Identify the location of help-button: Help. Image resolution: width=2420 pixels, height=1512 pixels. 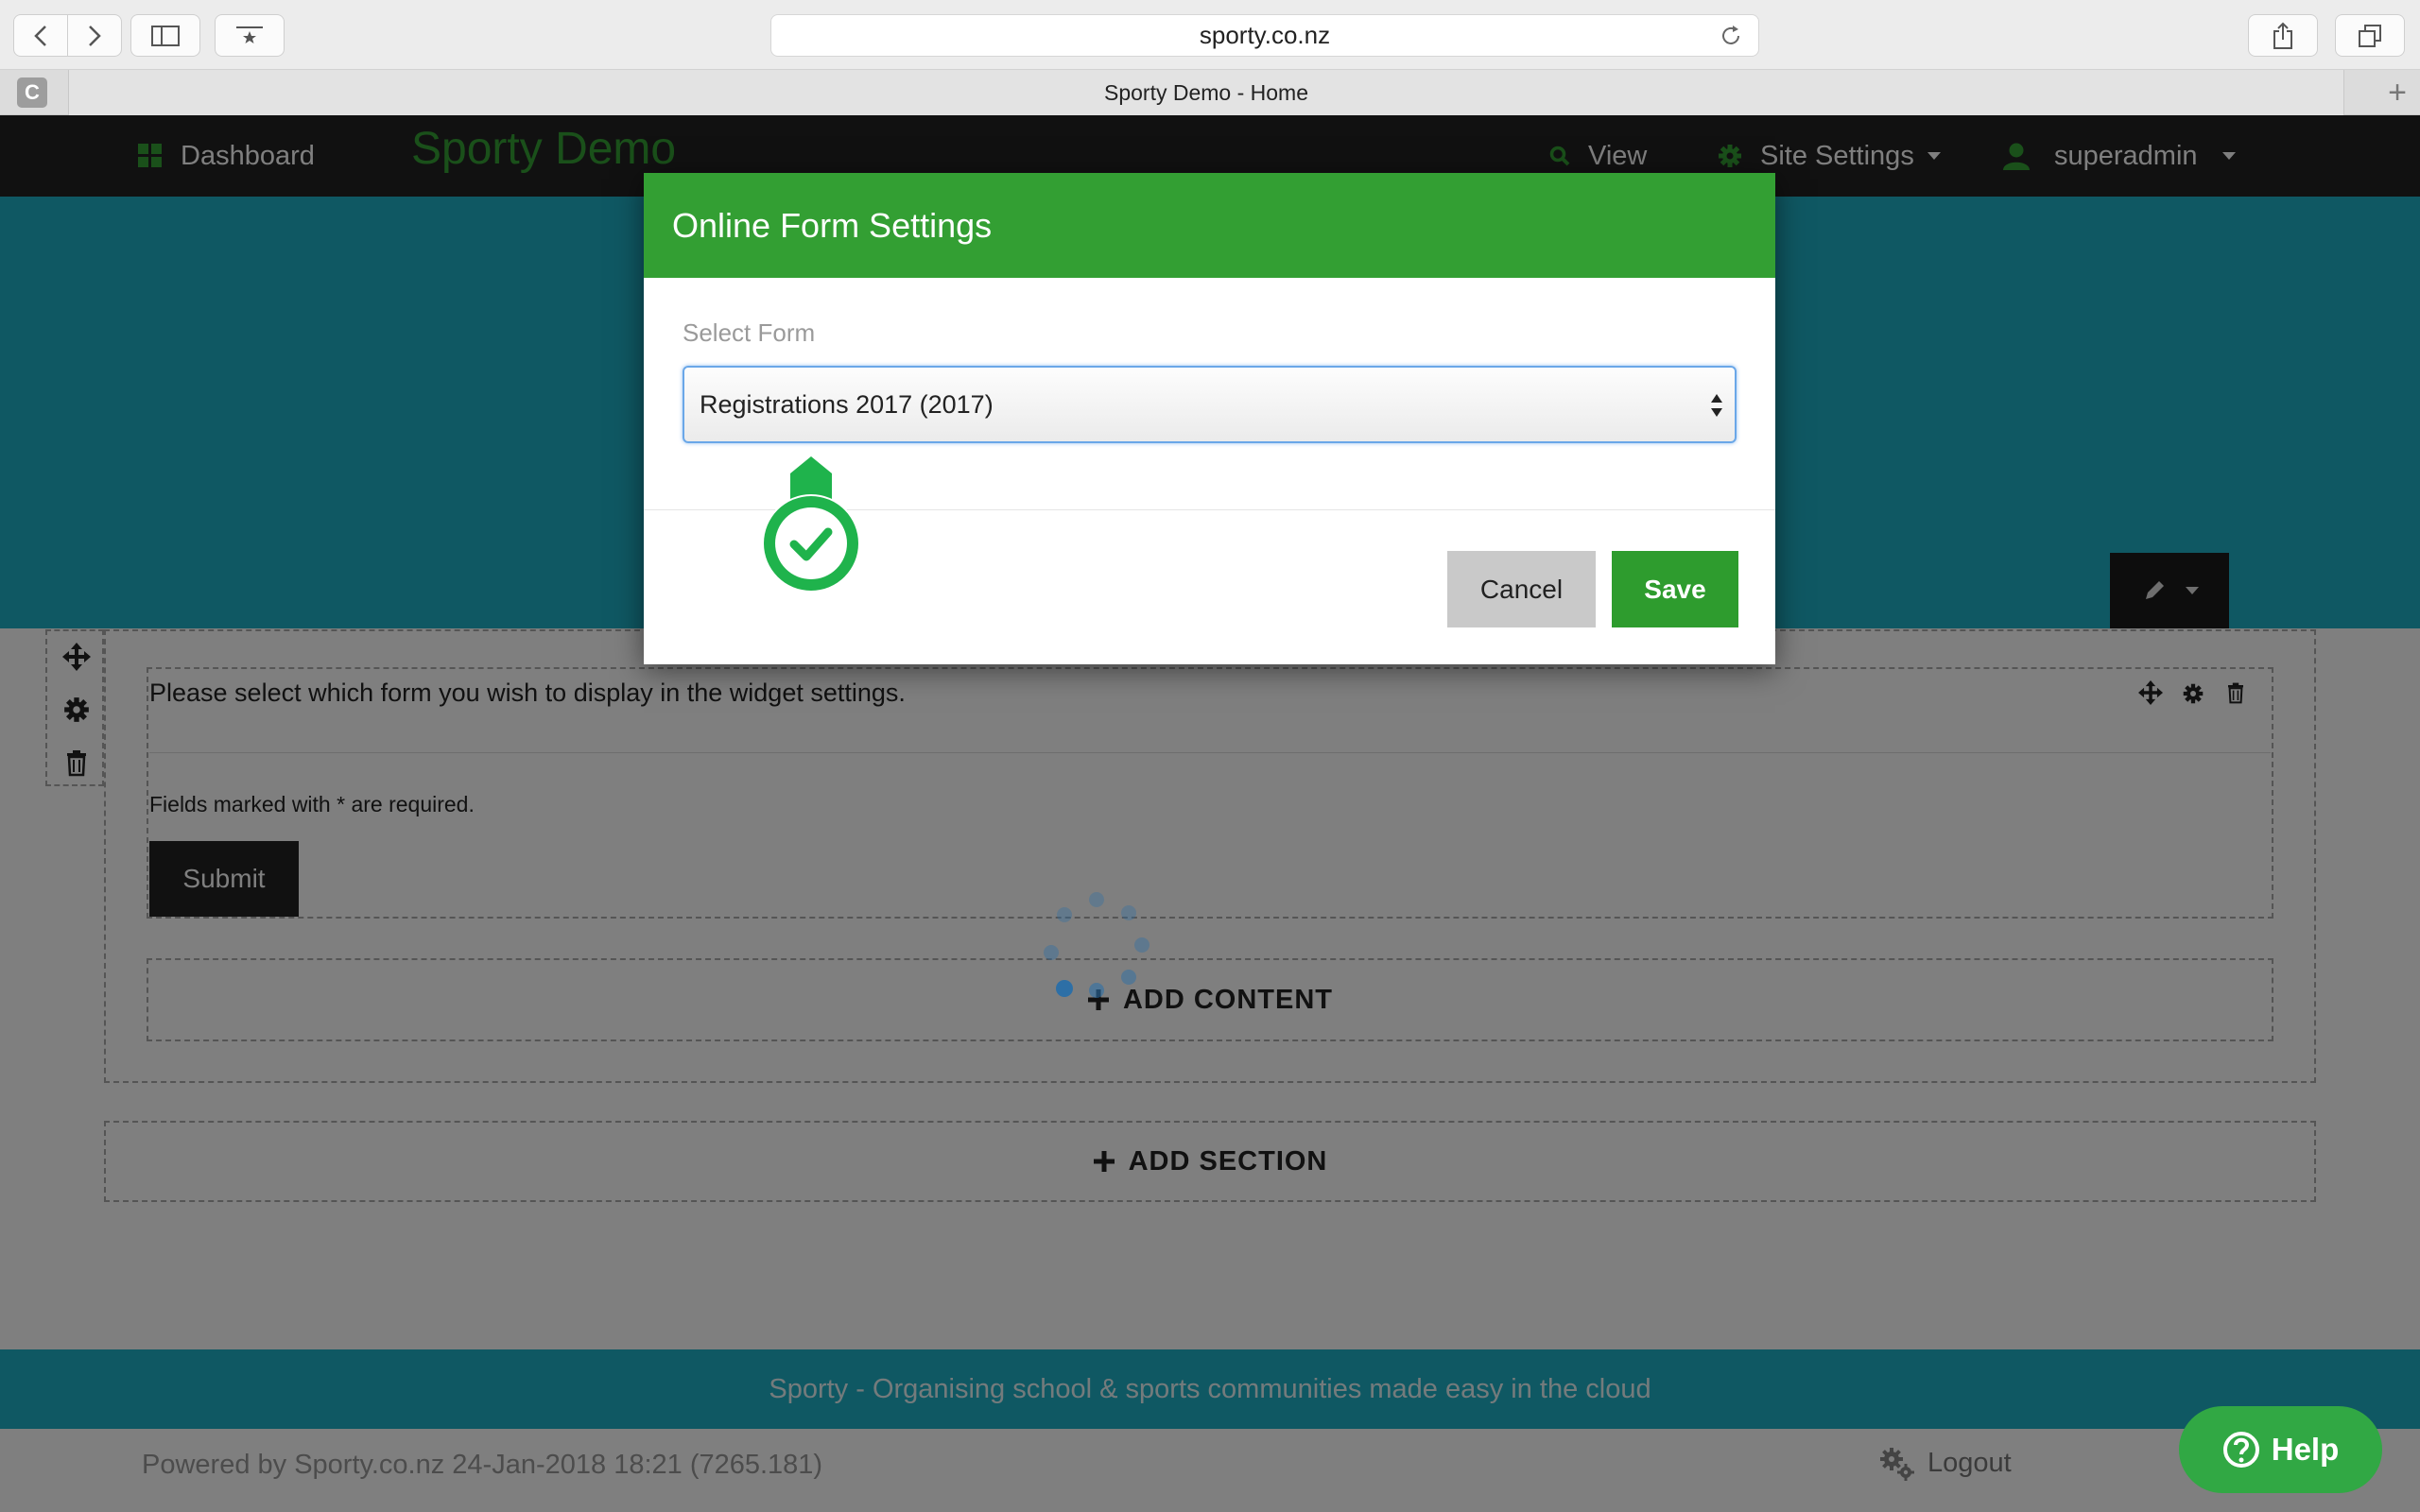
(2280, 1449).